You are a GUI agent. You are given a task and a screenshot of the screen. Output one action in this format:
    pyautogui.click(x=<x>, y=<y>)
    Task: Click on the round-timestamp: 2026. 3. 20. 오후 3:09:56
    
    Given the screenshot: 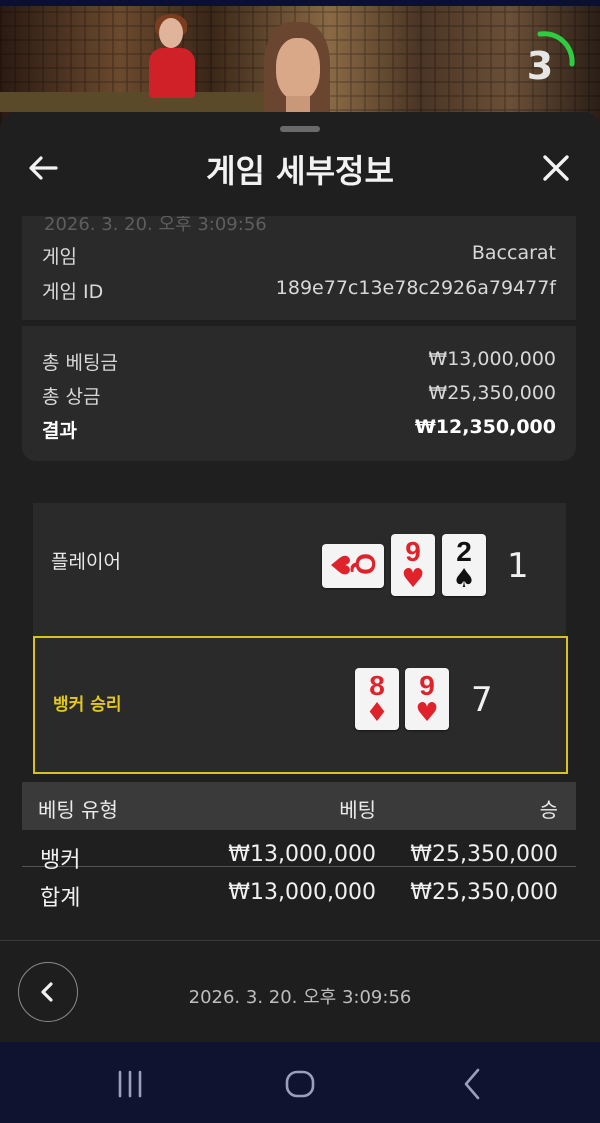 What is the action you would take?
    pyautogui.click(x=300, y=997)
    